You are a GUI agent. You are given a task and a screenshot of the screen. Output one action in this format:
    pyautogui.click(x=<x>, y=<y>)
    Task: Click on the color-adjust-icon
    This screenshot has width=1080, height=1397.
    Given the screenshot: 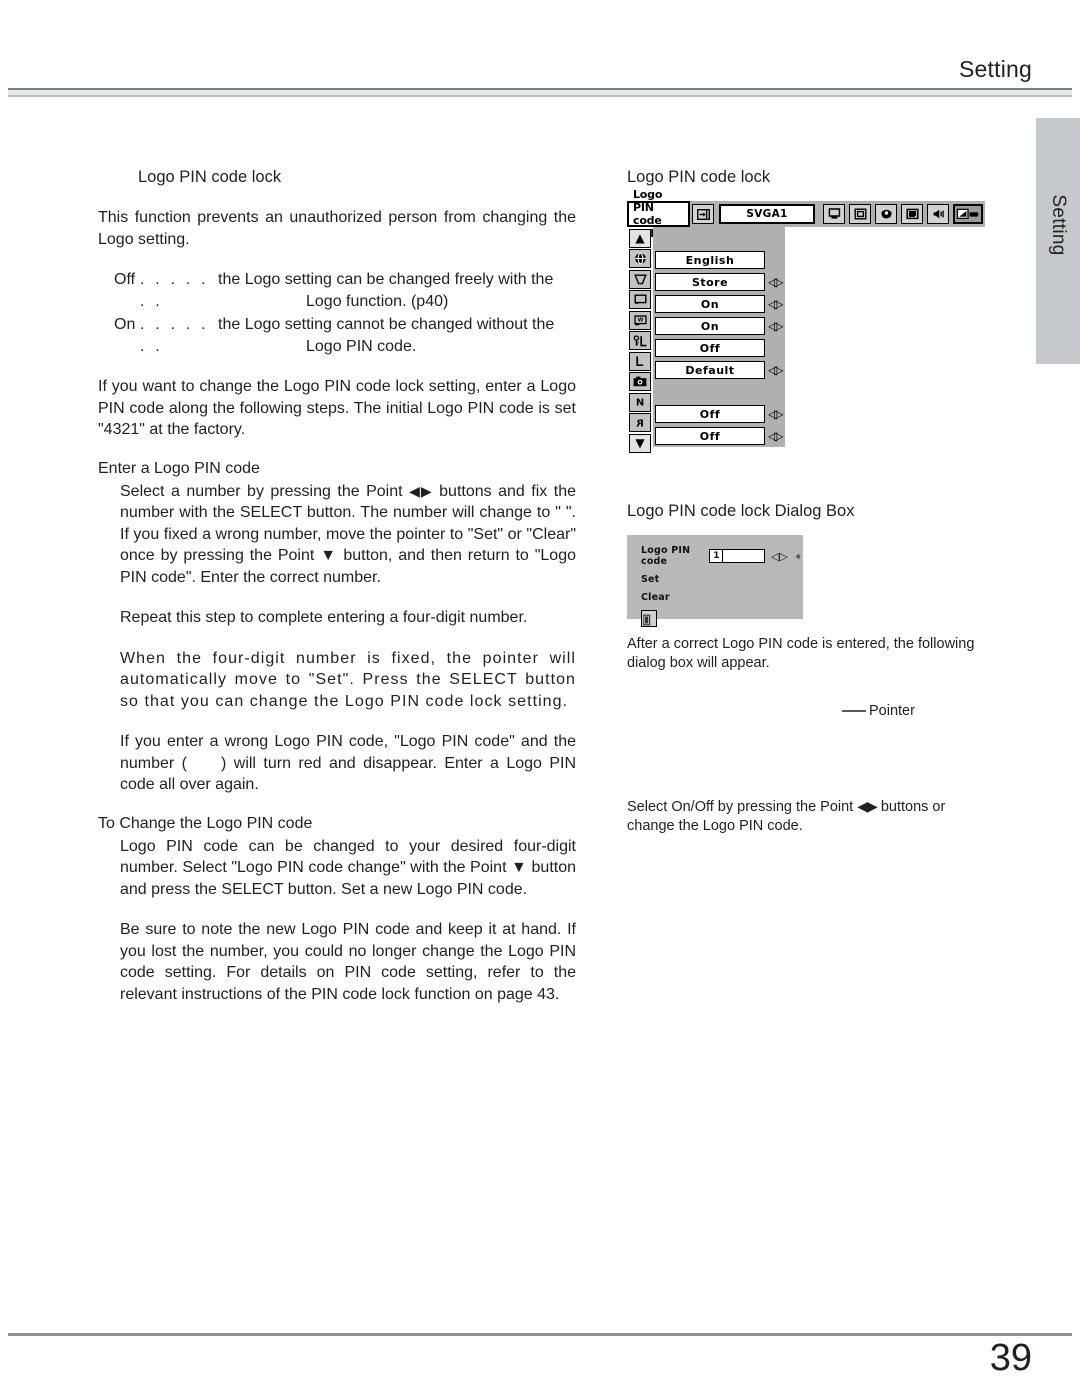 What is the action you would take?
    pyautogui.click(x=886, y=214)
    